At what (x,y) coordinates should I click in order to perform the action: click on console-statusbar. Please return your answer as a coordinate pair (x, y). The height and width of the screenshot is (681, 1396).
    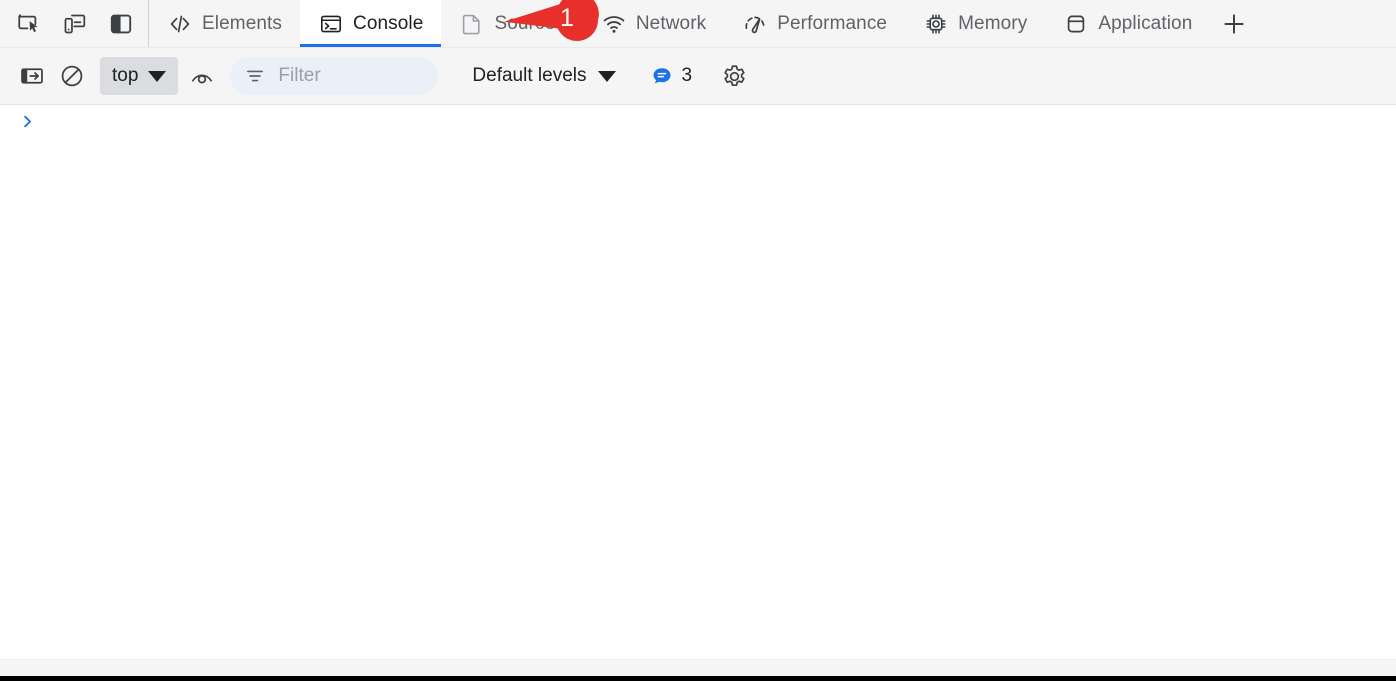
    Looking at the image, I should click on (698, 667).